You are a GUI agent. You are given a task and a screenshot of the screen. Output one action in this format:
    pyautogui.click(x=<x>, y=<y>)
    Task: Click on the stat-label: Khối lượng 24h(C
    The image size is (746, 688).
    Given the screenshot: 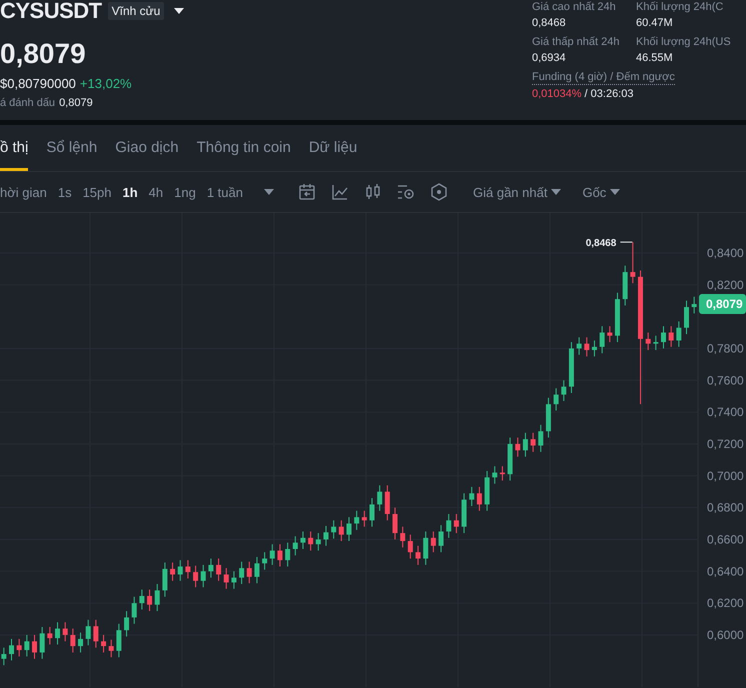 What is the action you would take?
    pyautogui.click(x=680, y=7)
    